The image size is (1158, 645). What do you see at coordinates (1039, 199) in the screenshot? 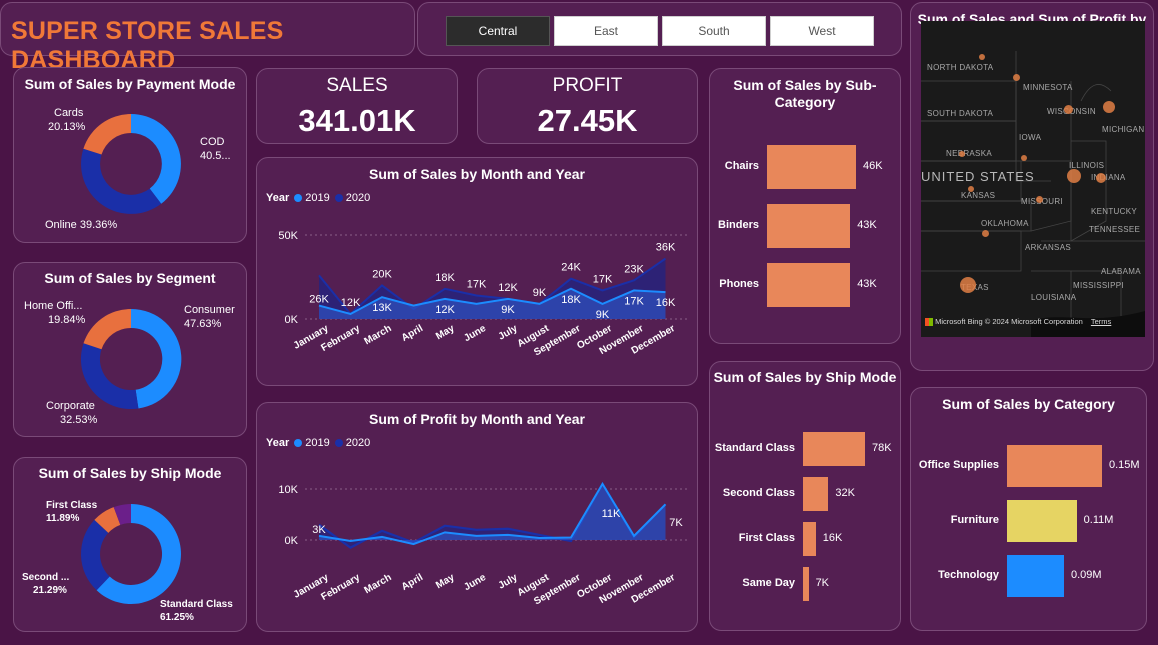
I see `bubble-missouri` at bounding box center [1039, 199].